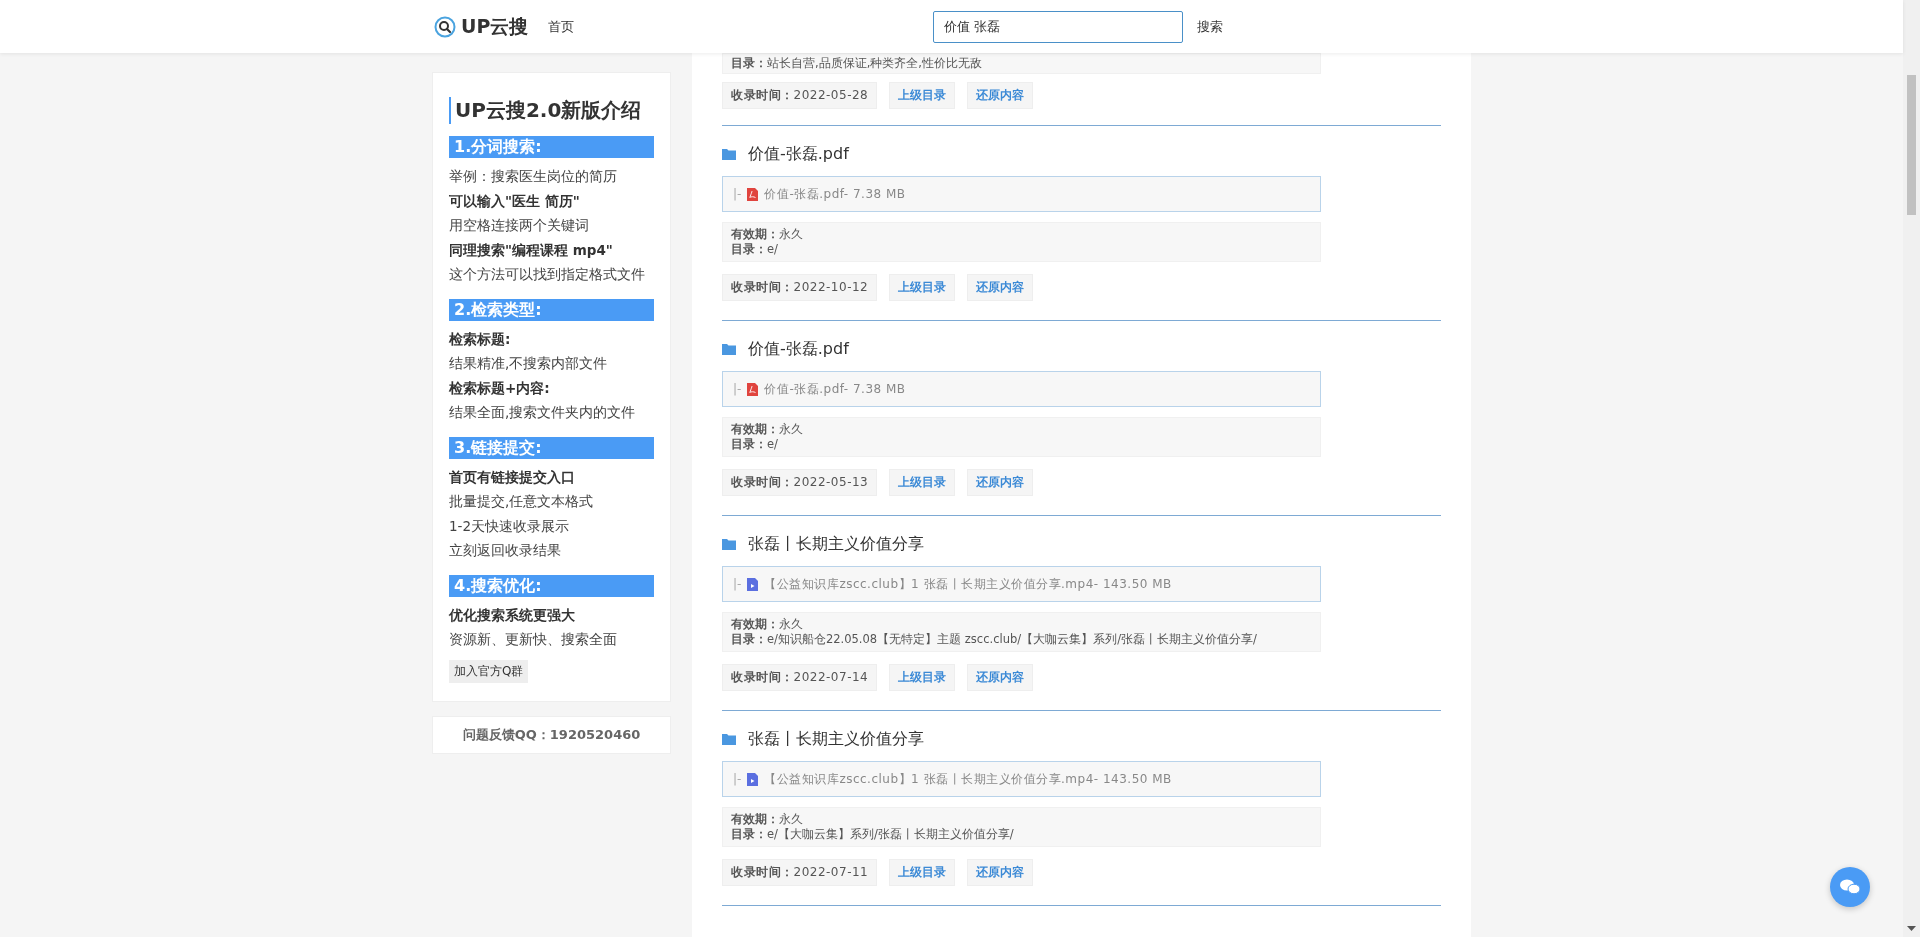  I want to click on chat-icon, so click(1850, 887).